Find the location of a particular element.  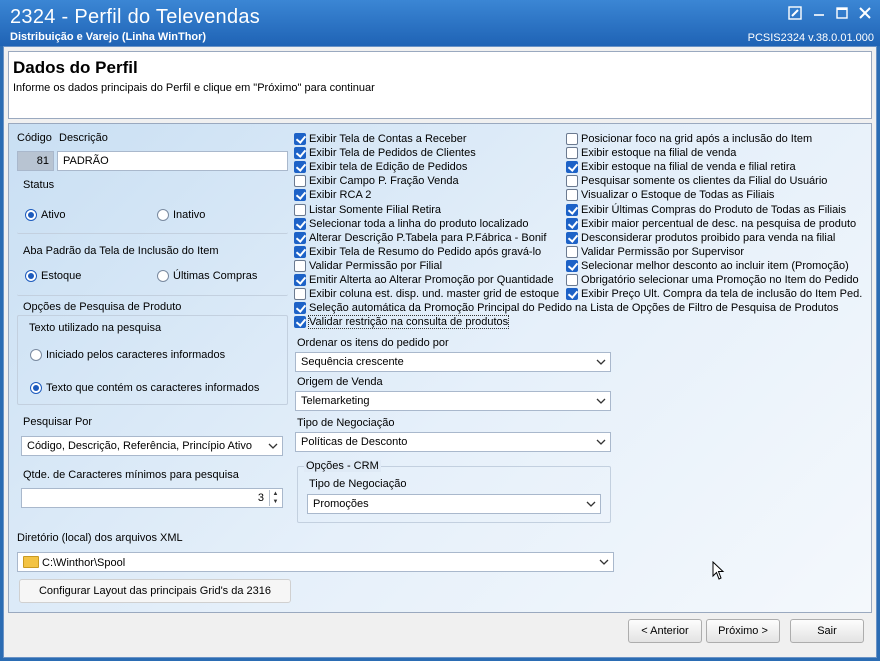

pesquisa-iniciado-radio: Iniciado pelos caracteres informados is located at coordinates (127, 355).